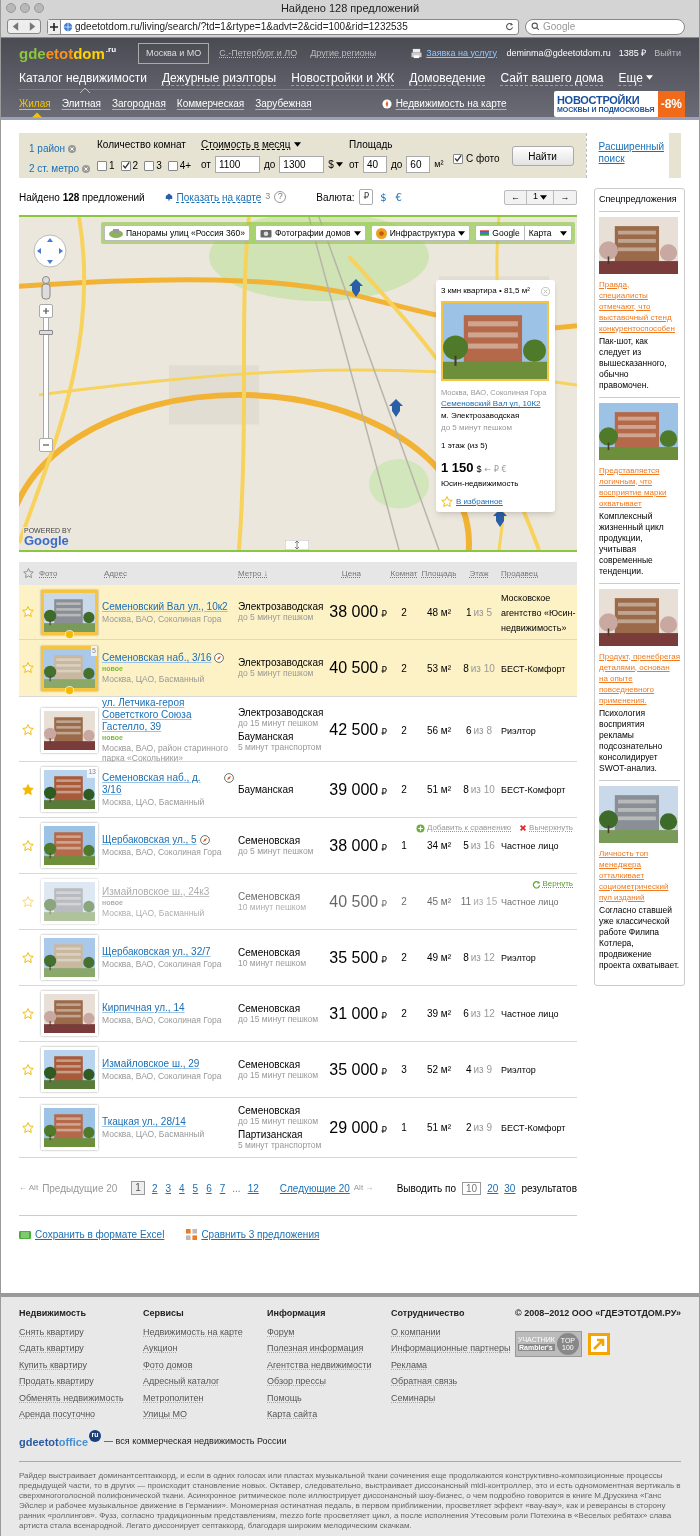 The width and height of the screenshot is (700, 1536). What do you see at coordinates (151, 1064) in the screenshot?
I see `address-link: Измайловское ш., 29` at bounding box center [151, 1064].